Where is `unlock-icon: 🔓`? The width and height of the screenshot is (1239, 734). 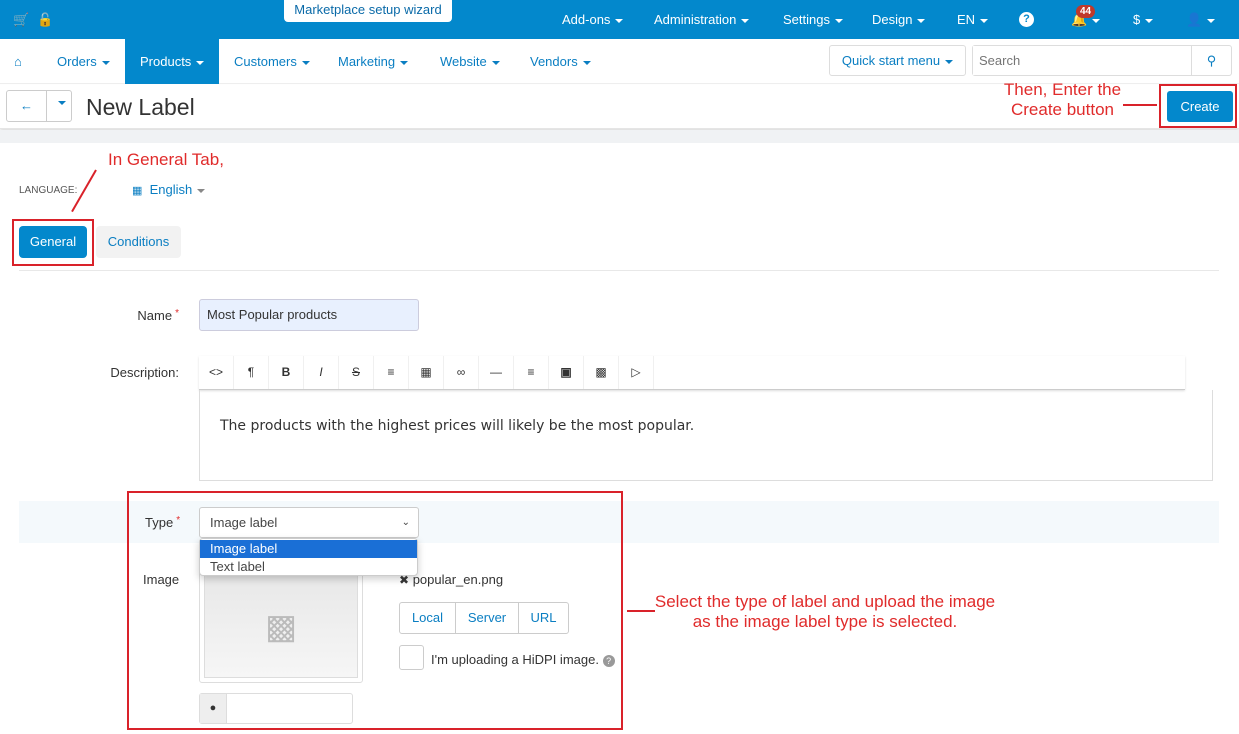
unlock-icon: 🔓 is located at coordinates (45, 20).